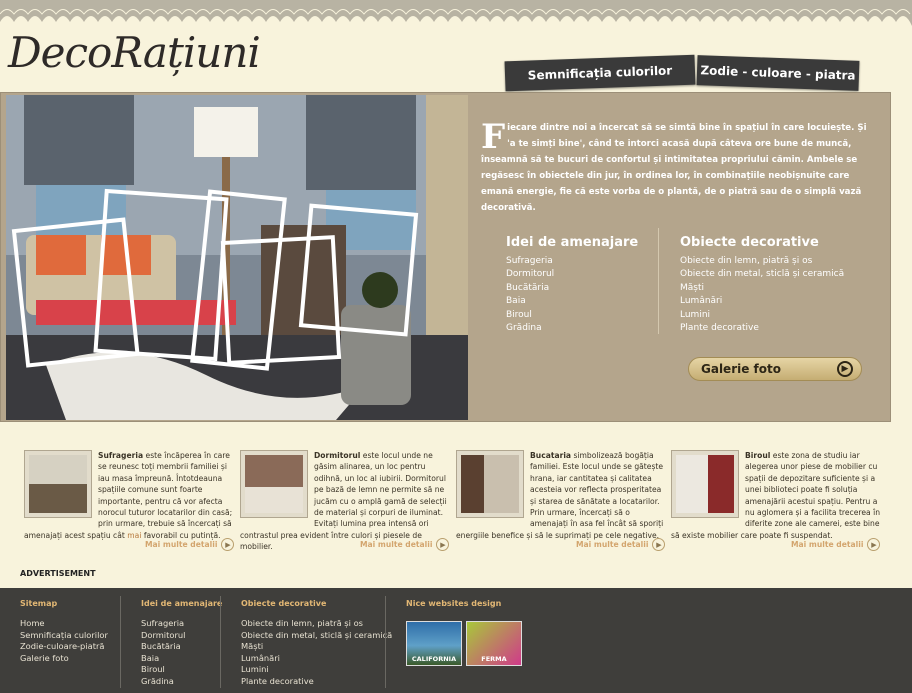 The width and height of the screenshot is (912, 693). What do you see at coordinates (494, 643) in the screenshot?
I see `ferma-badge: FERMA` at bounding box center [494, 643].